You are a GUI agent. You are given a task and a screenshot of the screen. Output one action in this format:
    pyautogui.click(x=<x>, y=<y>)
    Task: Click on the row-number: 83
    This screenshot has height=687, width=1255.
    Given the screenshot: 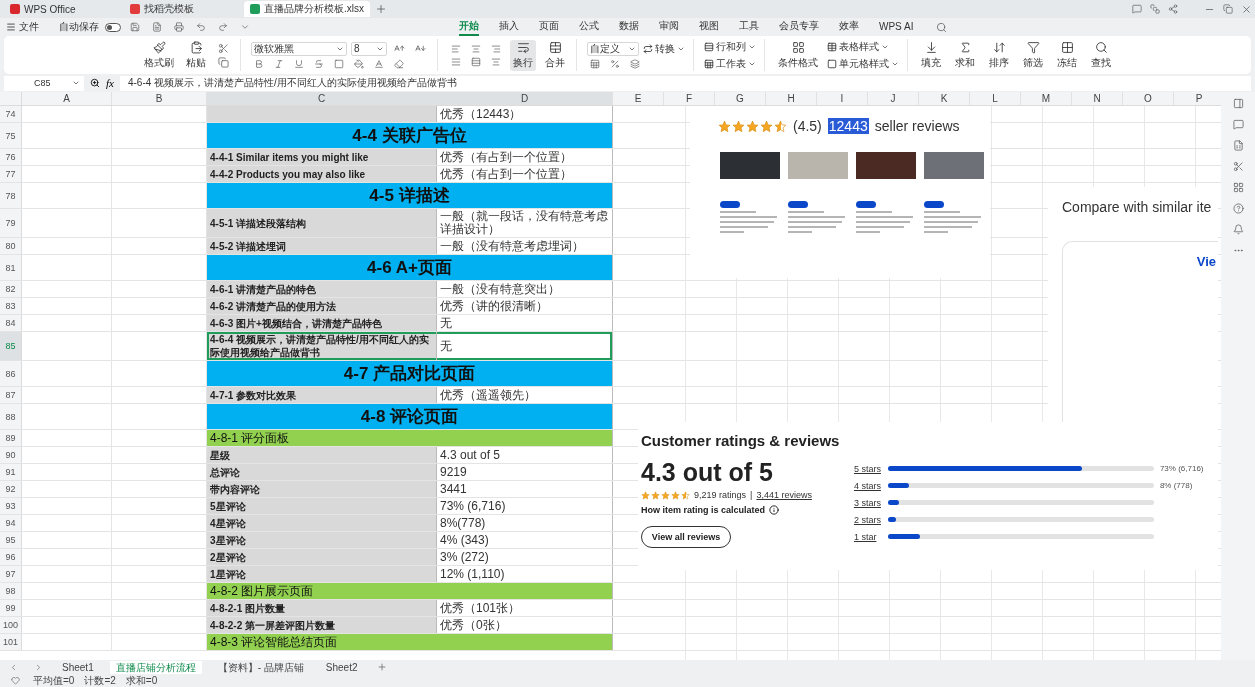 What is the action you would take?
    pyautogui.click(x=11, y=306)
    